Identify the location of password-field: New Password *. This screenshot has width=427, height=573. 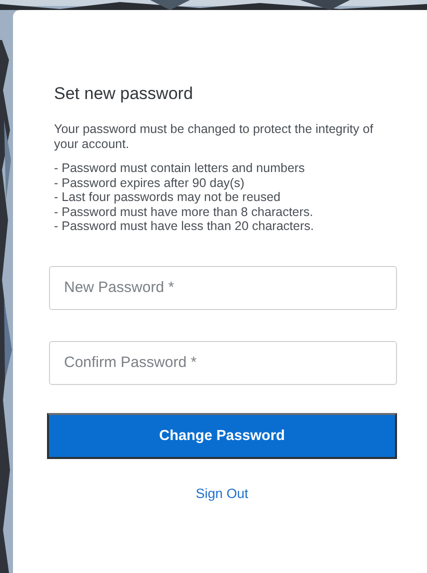
(223, 288).